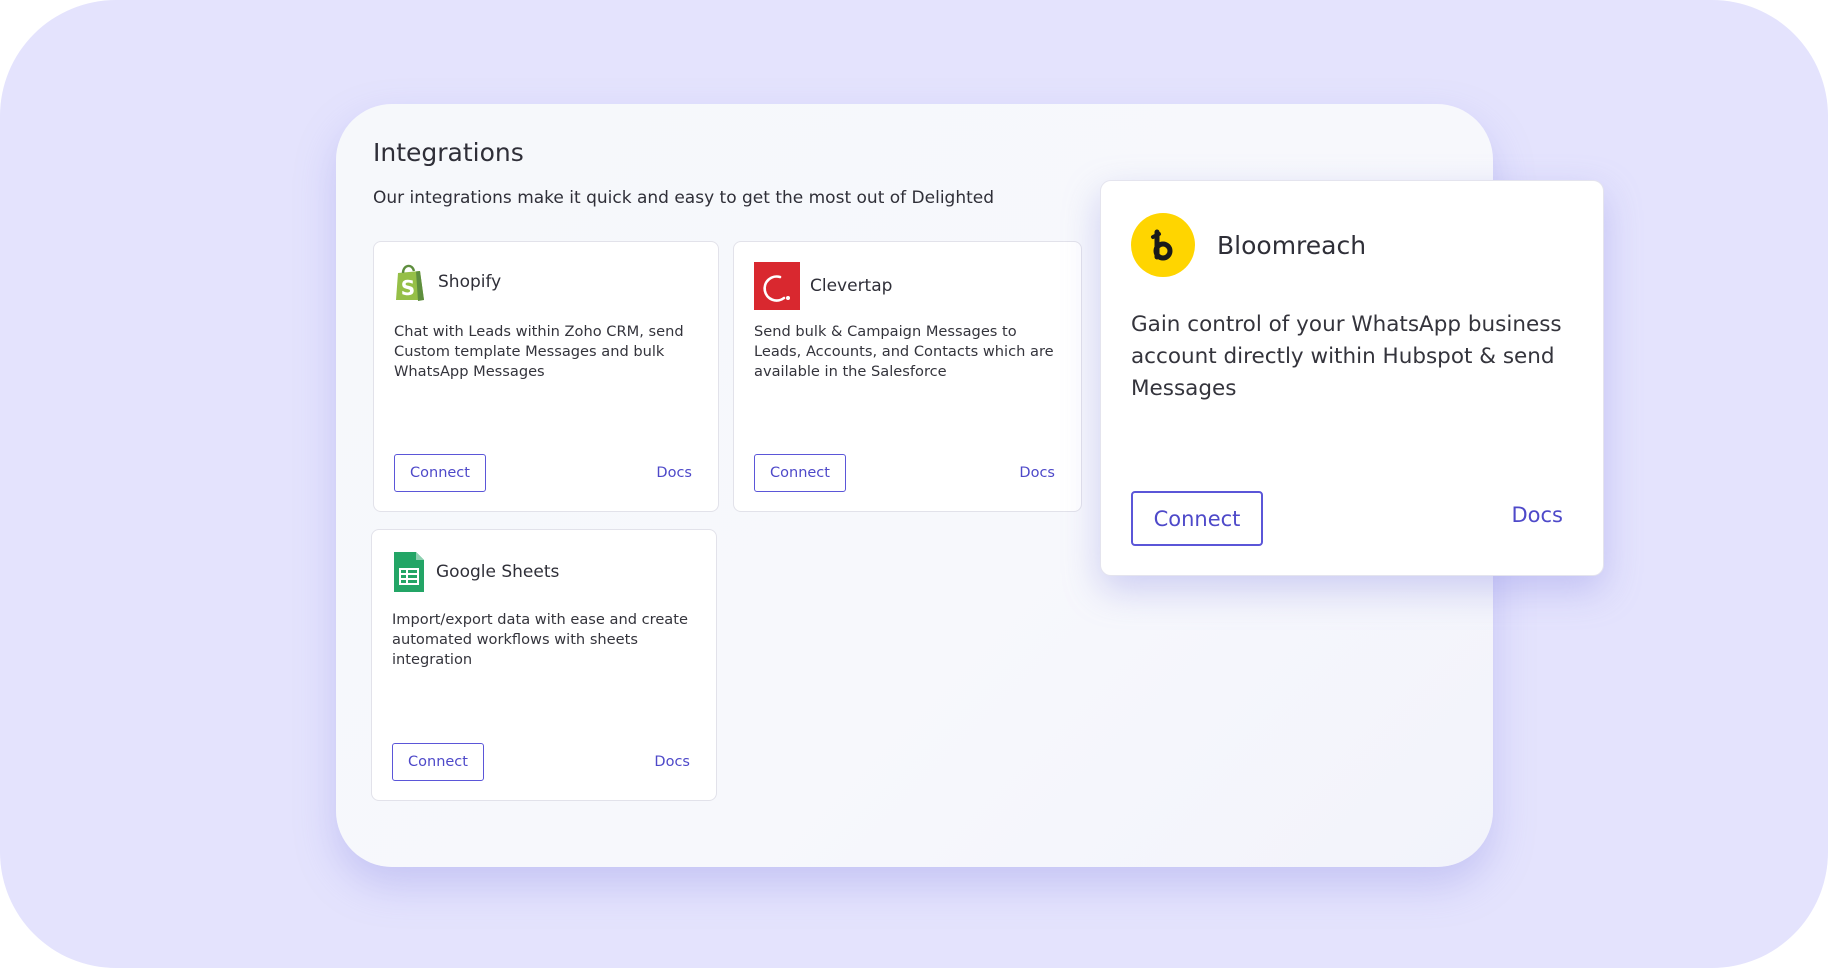 This screenshot has height=968, width=1828. I want to click on integration-name: Clevertap, so click(851, 286).